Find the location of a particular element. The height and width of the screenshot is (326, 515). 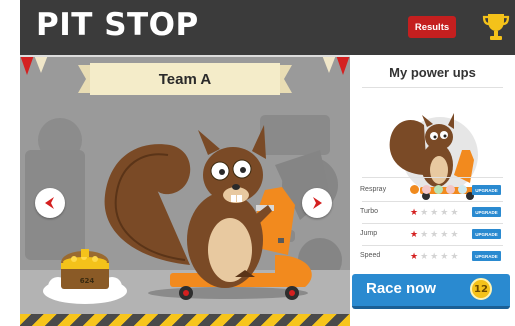

race-now-button: Race now 12 is located at coordinates (431, 291).